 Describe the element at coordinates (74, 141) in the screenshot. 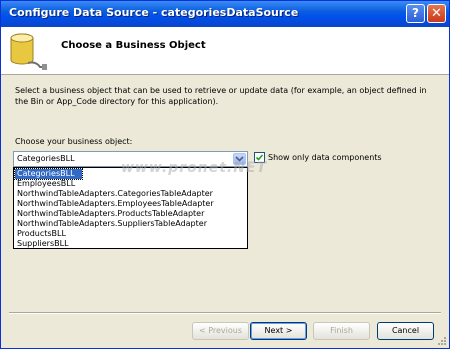

I see `business-object-label: Choose your business object:` at that location.